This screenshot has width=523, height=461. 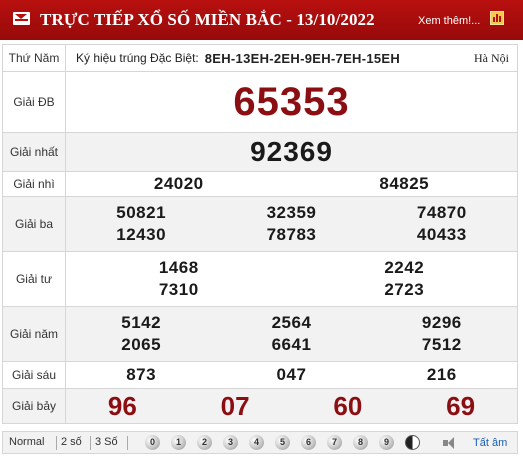 What do you see at coordinates (106, 442) in the screenshot?
I see `tab-3-digits: 3 Số` at bounding box center [106, 442].